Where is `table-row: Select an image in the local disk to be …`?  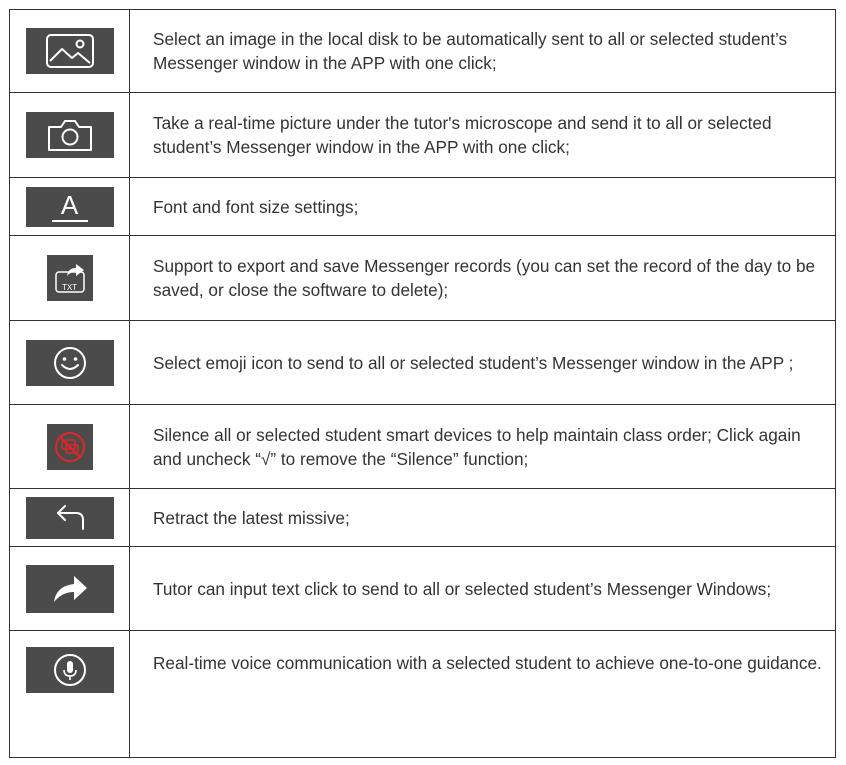 table-row: Select an image in the local disk to be … is located at coordinates (422, 51).